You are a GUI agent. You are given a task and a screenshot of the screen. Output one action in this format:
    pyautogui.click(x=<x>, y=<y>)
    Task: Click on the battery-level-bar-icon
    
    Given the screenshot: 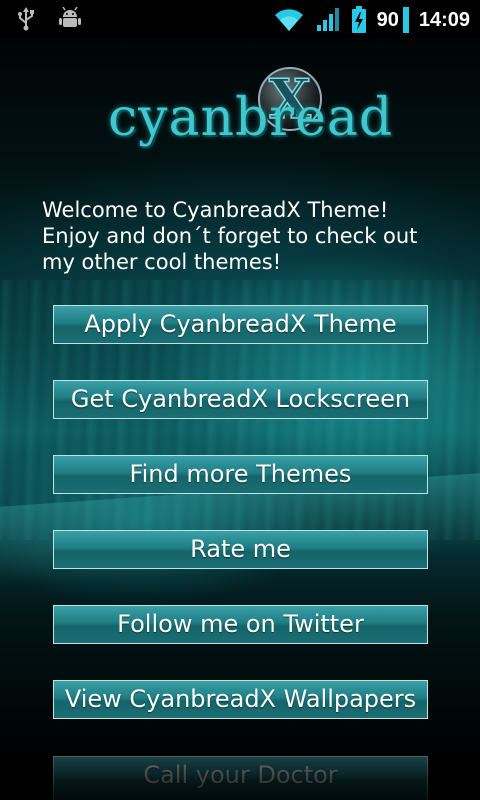 What is the action you would take?
    pyautogui.click(x=405, y=20)
    